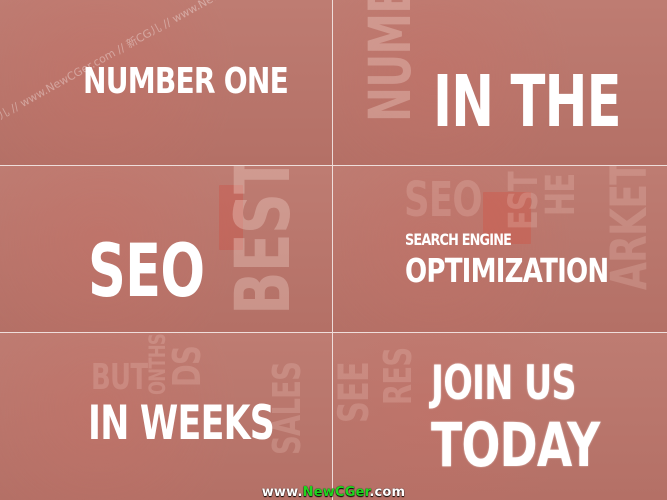  What do you see at coordinates (119, 377) in the screenshot?
I see `ghost-but-text: BUT` at bounding box center [119, 377].